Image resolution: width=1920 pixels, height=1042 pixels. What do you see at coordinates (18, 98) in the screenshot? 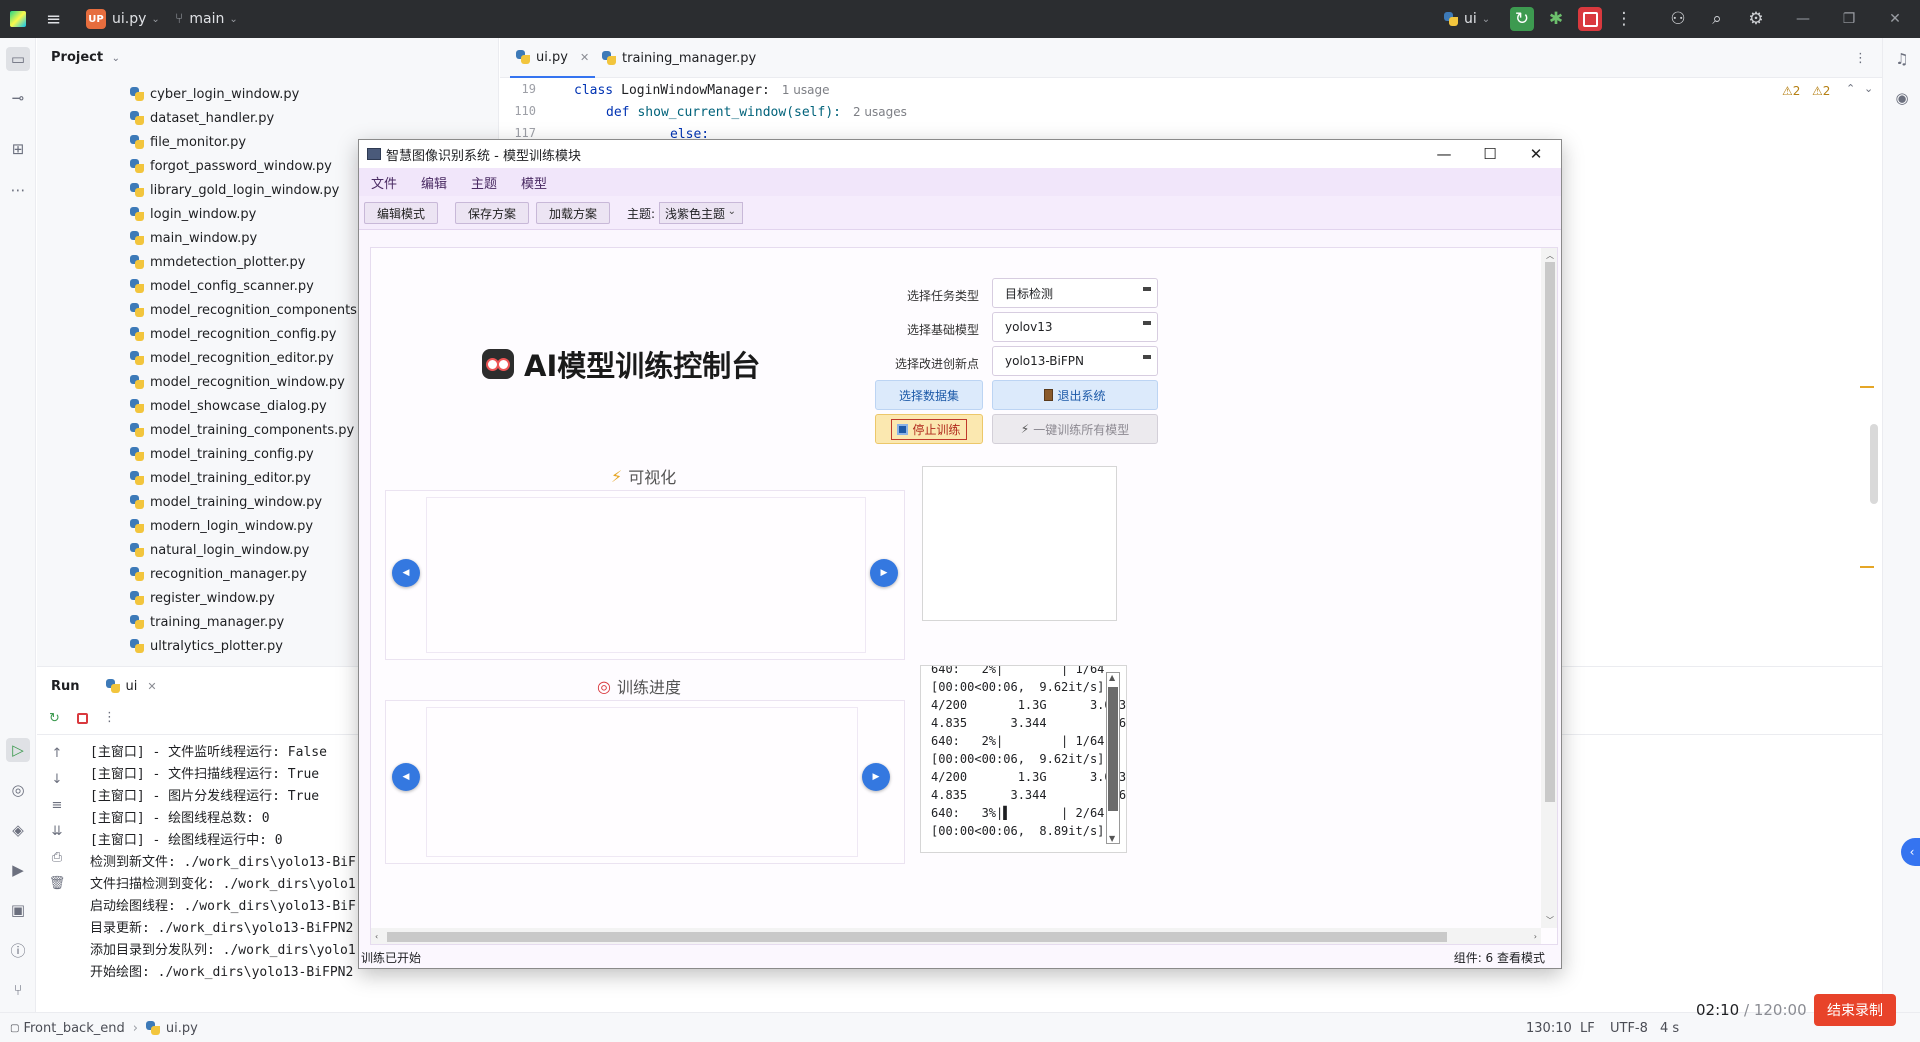
I see `commit-icon: ⊸` at bounding box center [18, 98].